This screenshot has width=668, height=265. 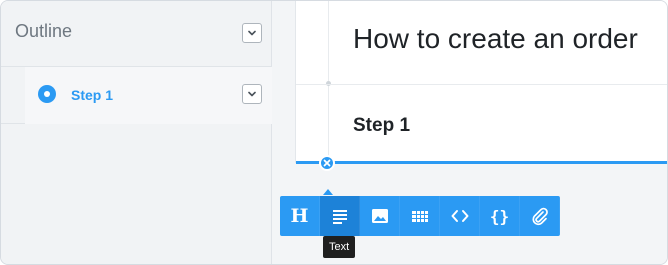 I want to click on heading-button: H, so click(x=300, y=216).